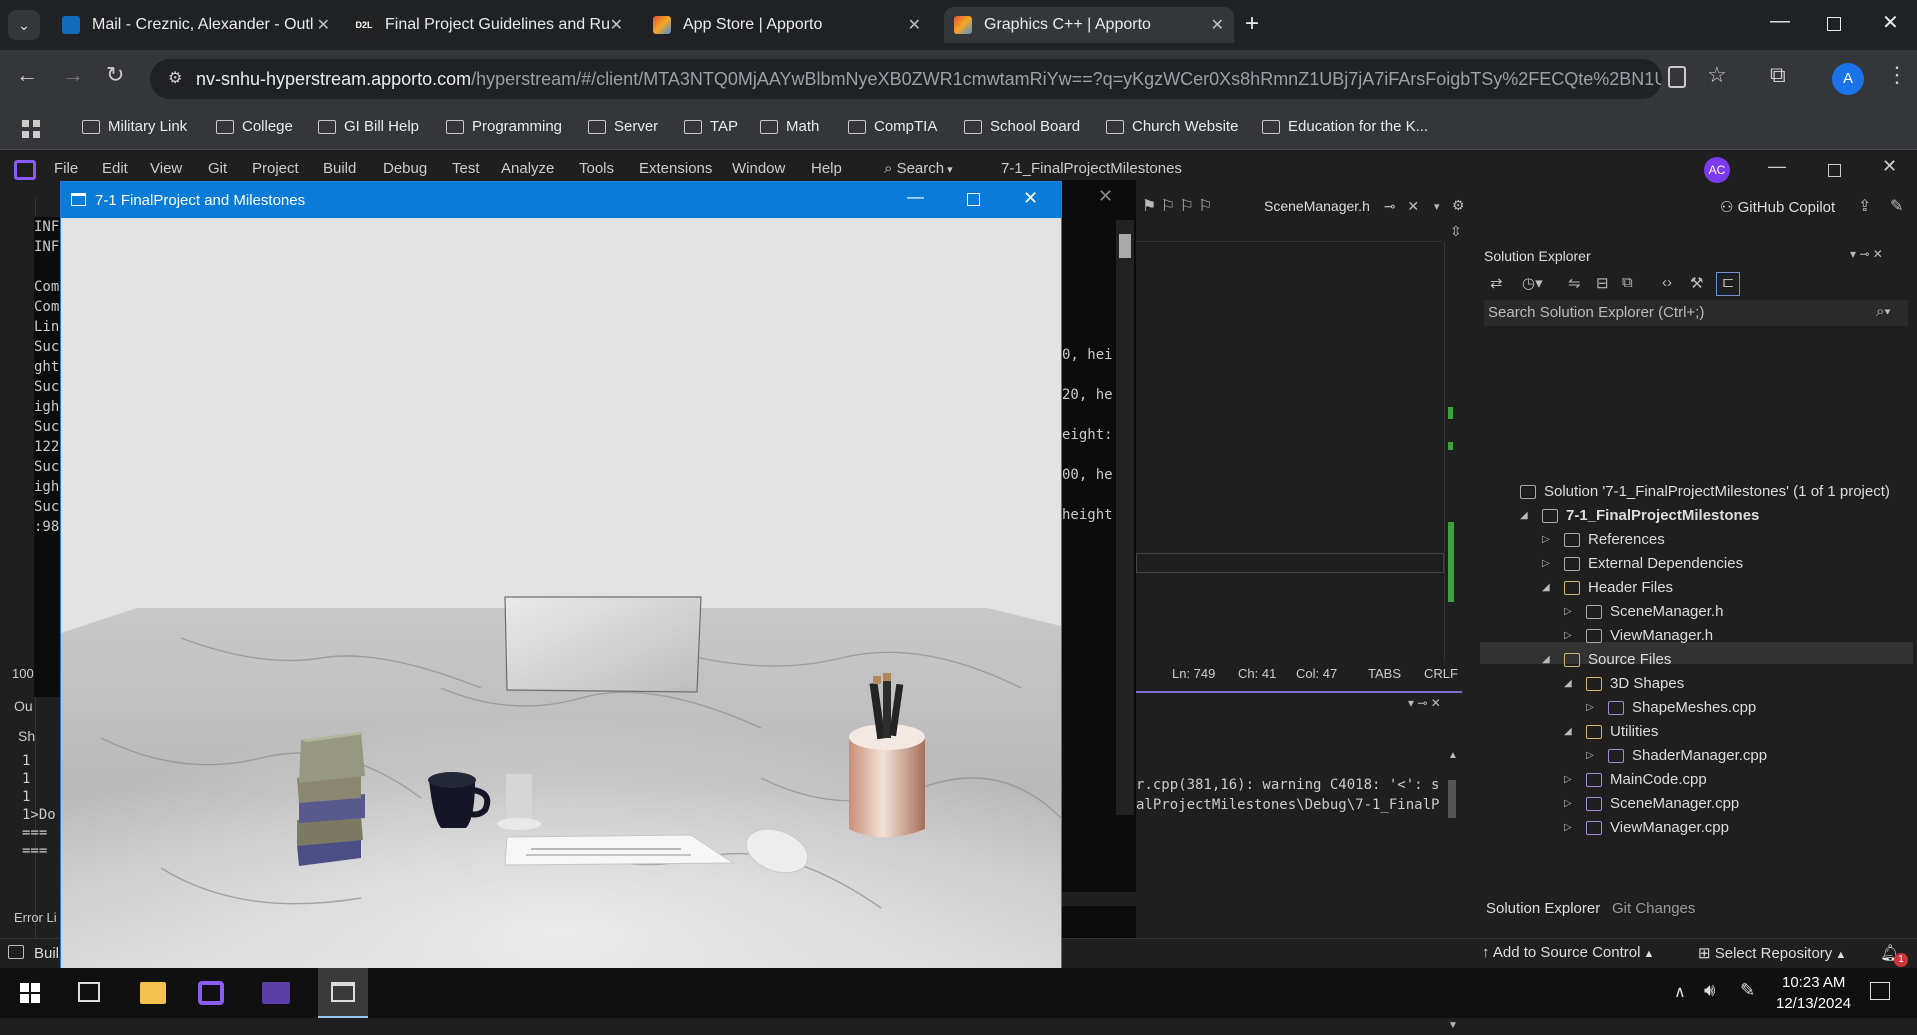 Image resolution: width=1917 pixels, height=1035 pixels. Describe the element at coordinates (1257, 673) in the screenshot. I see `char-number: Ch: 41` at that location.